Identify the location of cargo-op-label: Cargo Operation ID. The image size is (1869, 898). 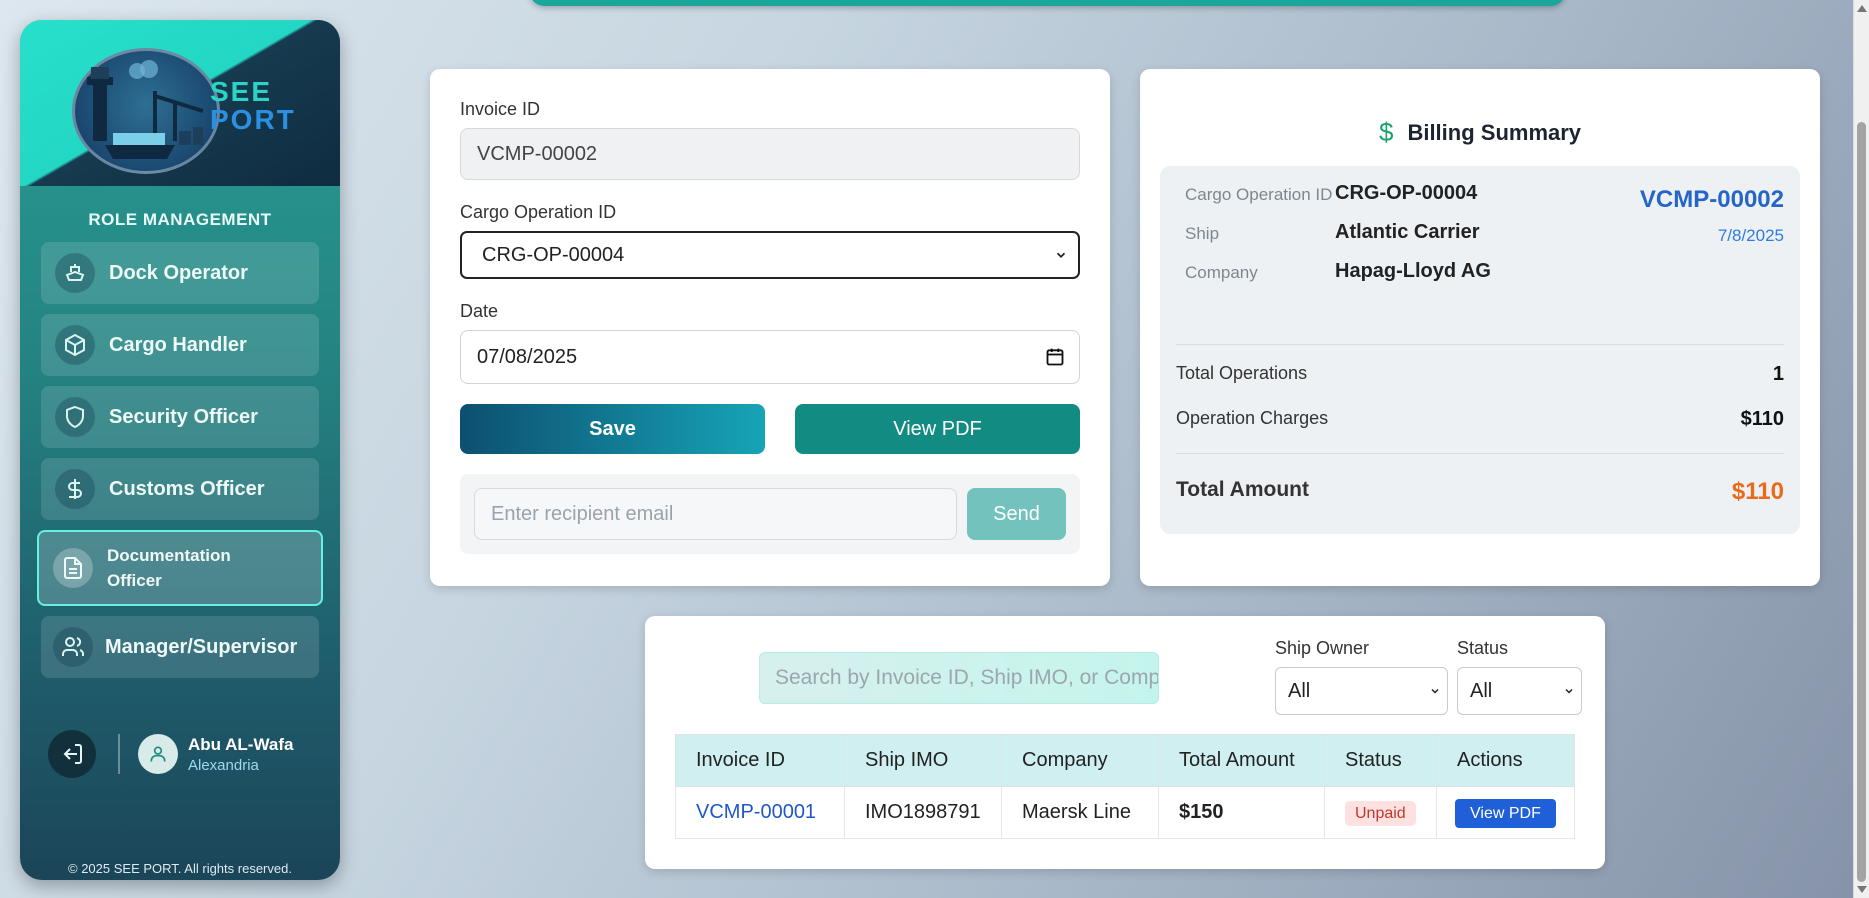
(1259, 194).